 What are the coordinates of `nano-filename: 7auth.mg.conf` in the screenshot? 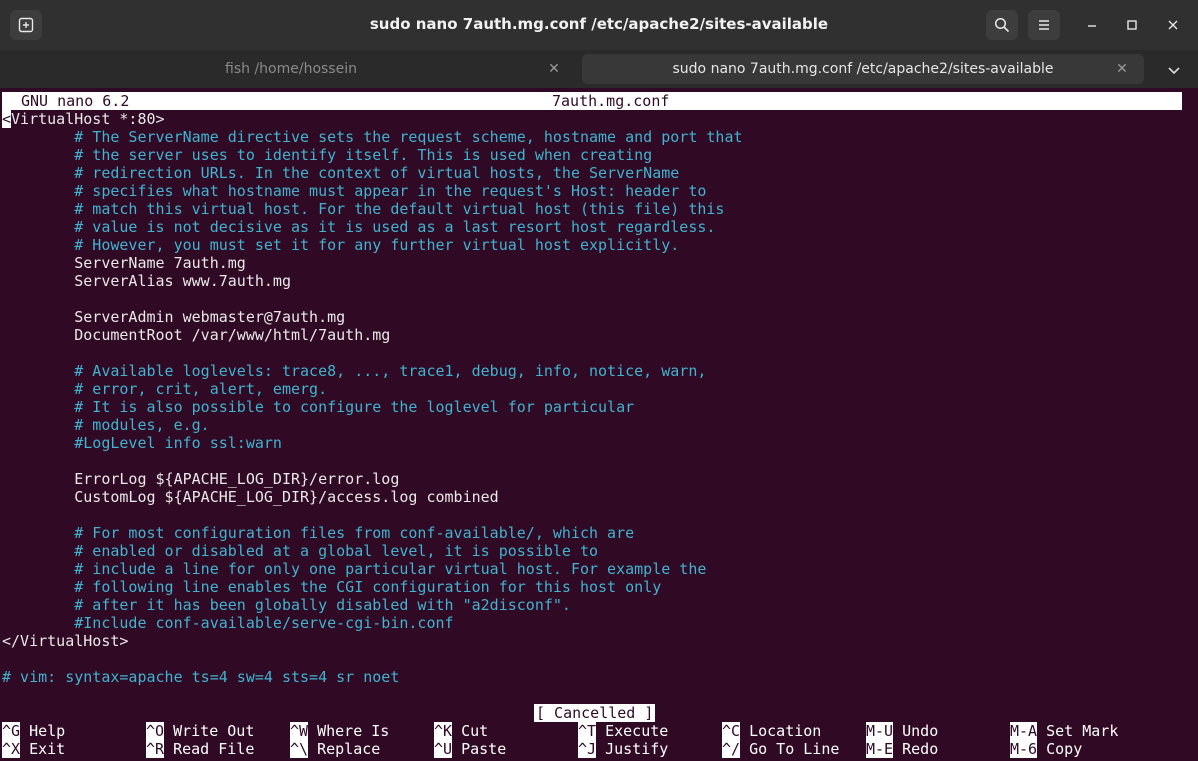 It's located at (611, 101).